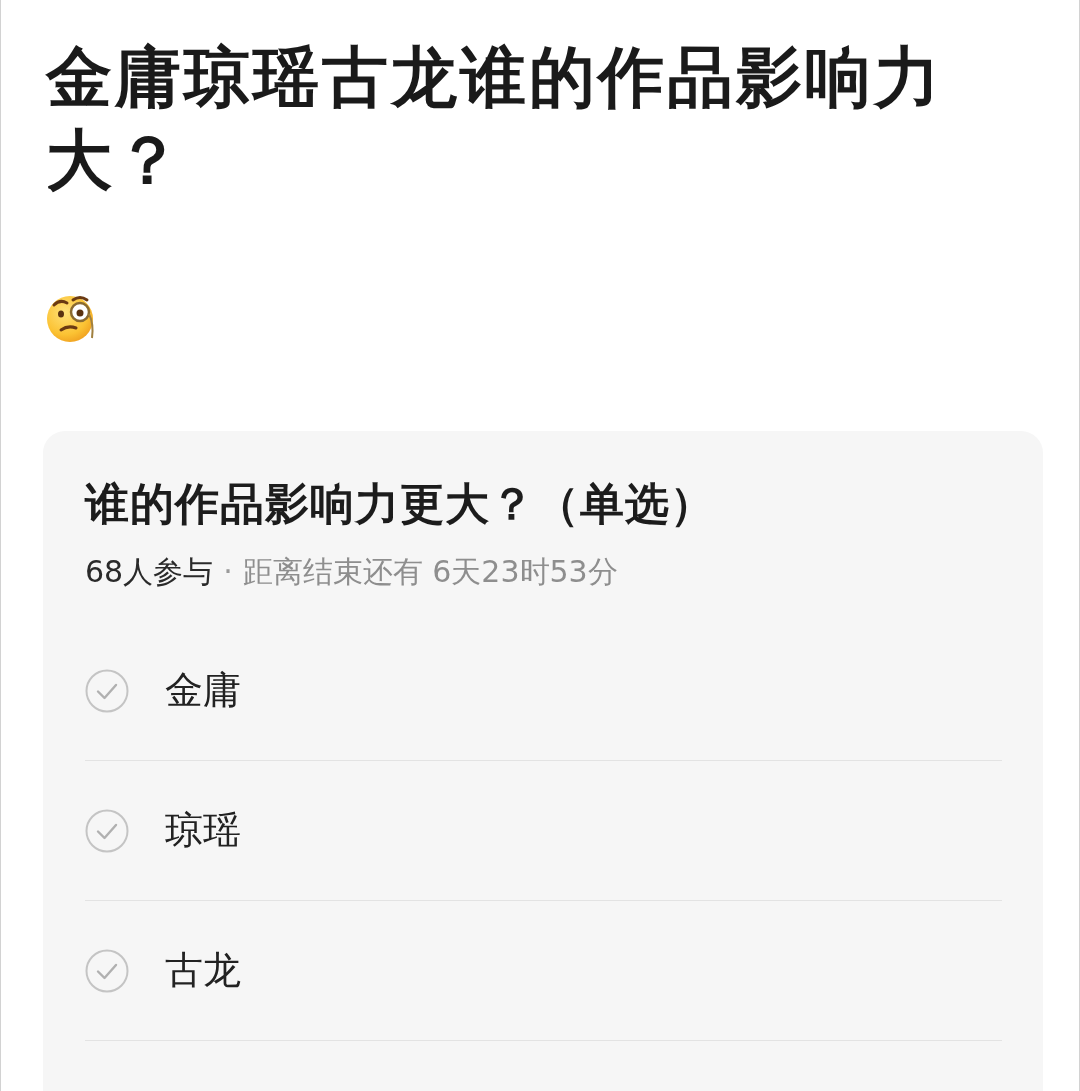  Describe the element at coordinates (543, 691) in the screenshot. I see `poll-option: 金庸` at that location.